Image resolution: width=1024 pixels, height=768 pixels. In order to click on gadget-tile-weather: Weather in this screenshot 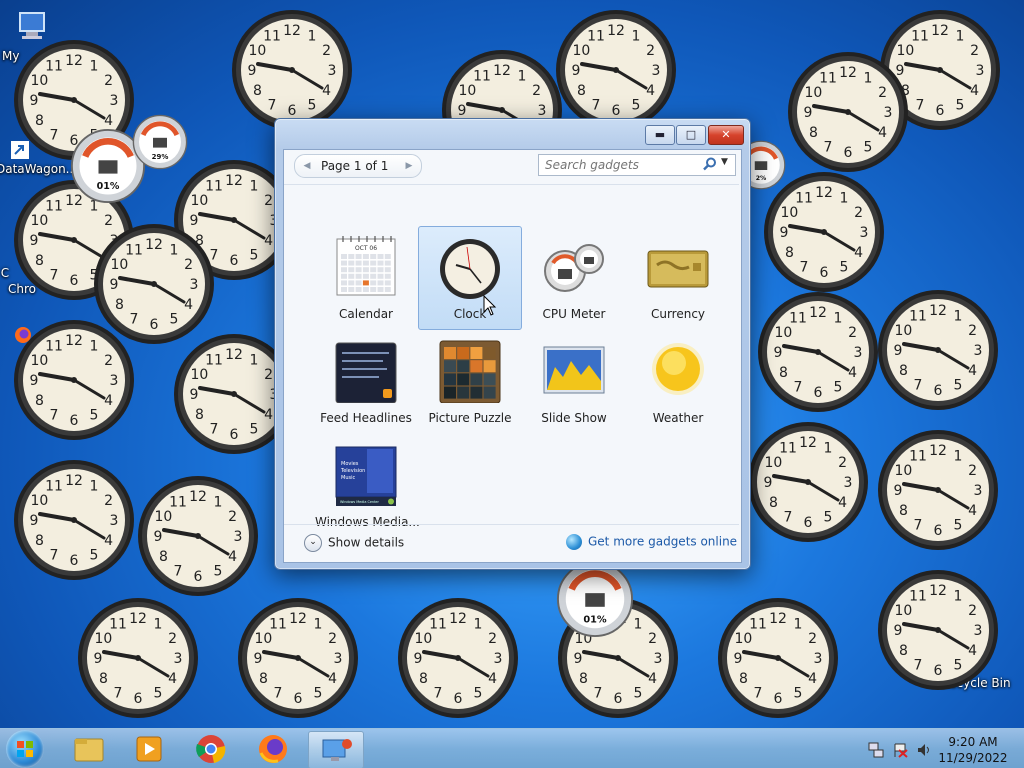, I will do `click(678, 382)`.